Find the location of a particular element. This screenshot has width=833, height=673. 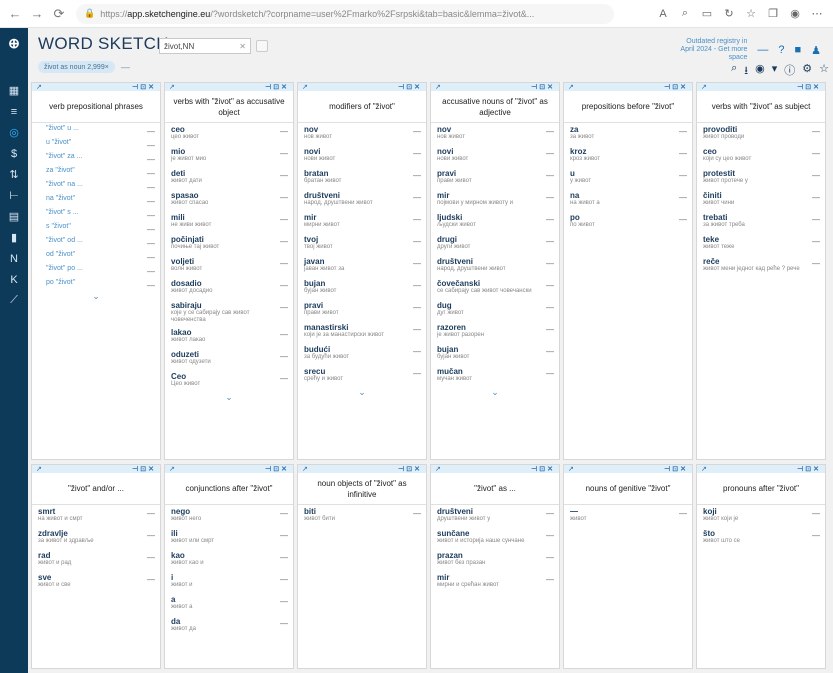

collocate-word: koji is located at coordinates (757, 511).